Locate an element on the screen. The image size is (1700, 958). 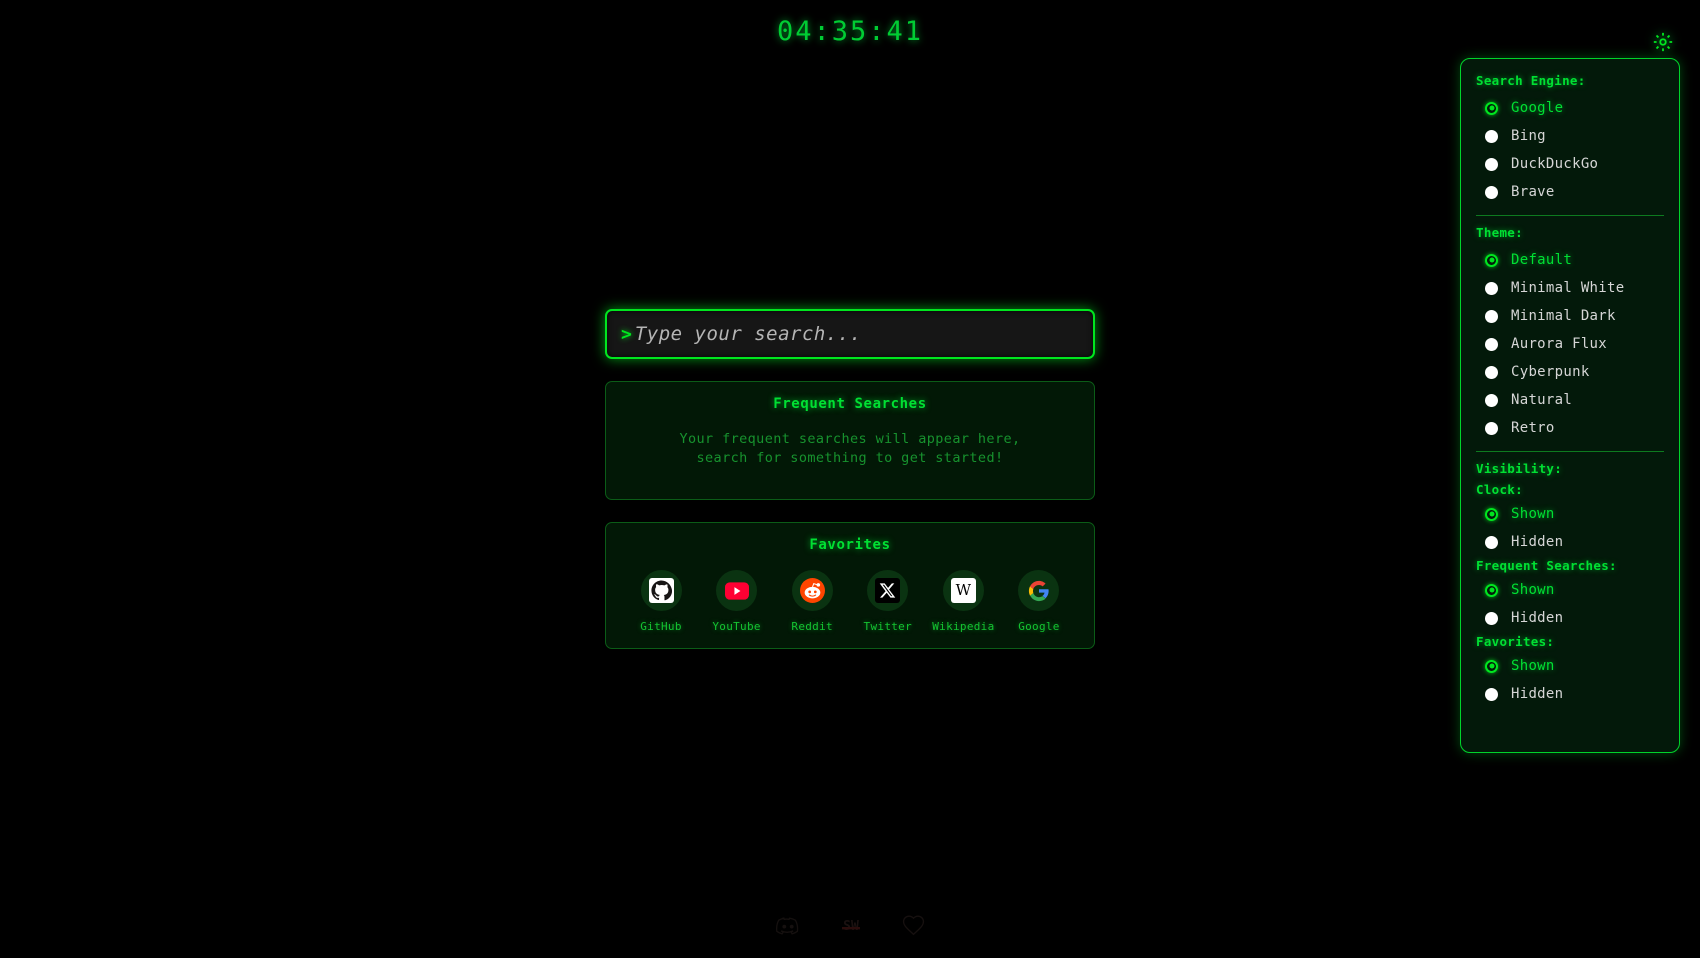
theme-option-retro: Retro is located at coordinates (1570, 428).